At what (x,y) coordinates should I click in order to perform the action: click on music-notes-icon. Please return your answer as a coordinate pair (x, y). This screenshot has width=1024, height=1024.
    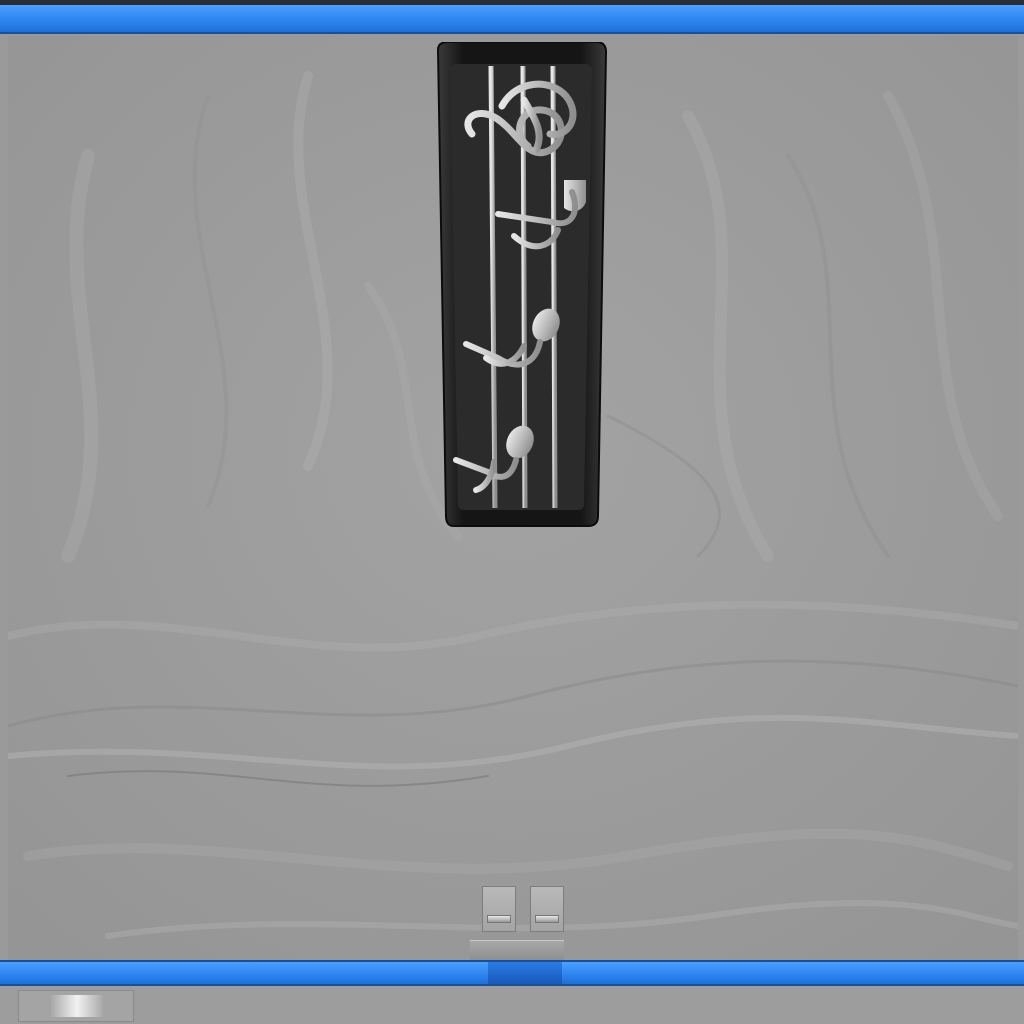
    Looking at the image, I should click on (522, 284).